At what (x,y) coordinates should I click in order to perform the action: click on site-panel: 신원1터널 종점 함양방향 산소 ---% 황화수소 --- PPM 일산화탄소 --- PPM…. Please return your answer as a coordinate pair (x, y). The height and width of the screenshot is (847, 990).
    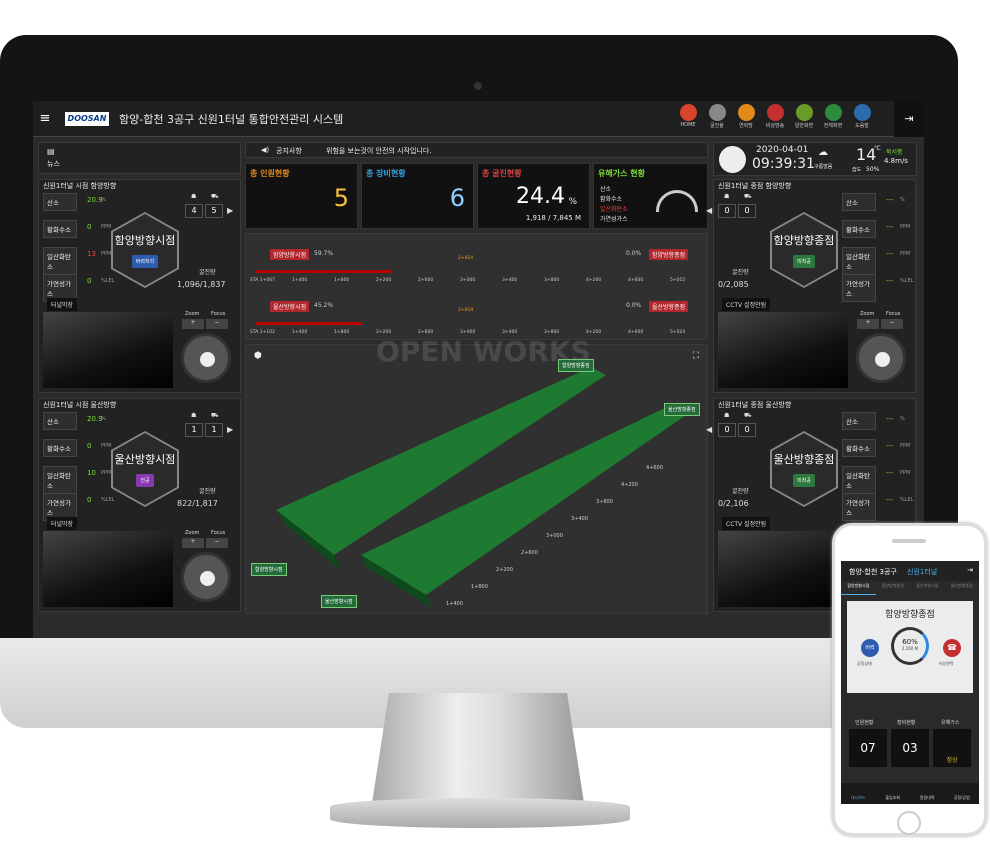
    Looking at the image, I should click on (811, 286).